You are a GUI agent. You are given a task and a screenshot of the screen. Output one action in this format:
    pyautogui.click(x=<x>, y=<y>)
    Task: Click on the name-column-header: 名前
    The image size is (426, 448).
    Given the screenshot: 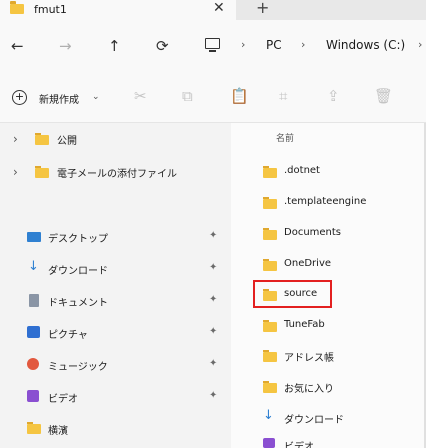 What is the action you would take?
    pyautogui.click(x=285, y=137)
    